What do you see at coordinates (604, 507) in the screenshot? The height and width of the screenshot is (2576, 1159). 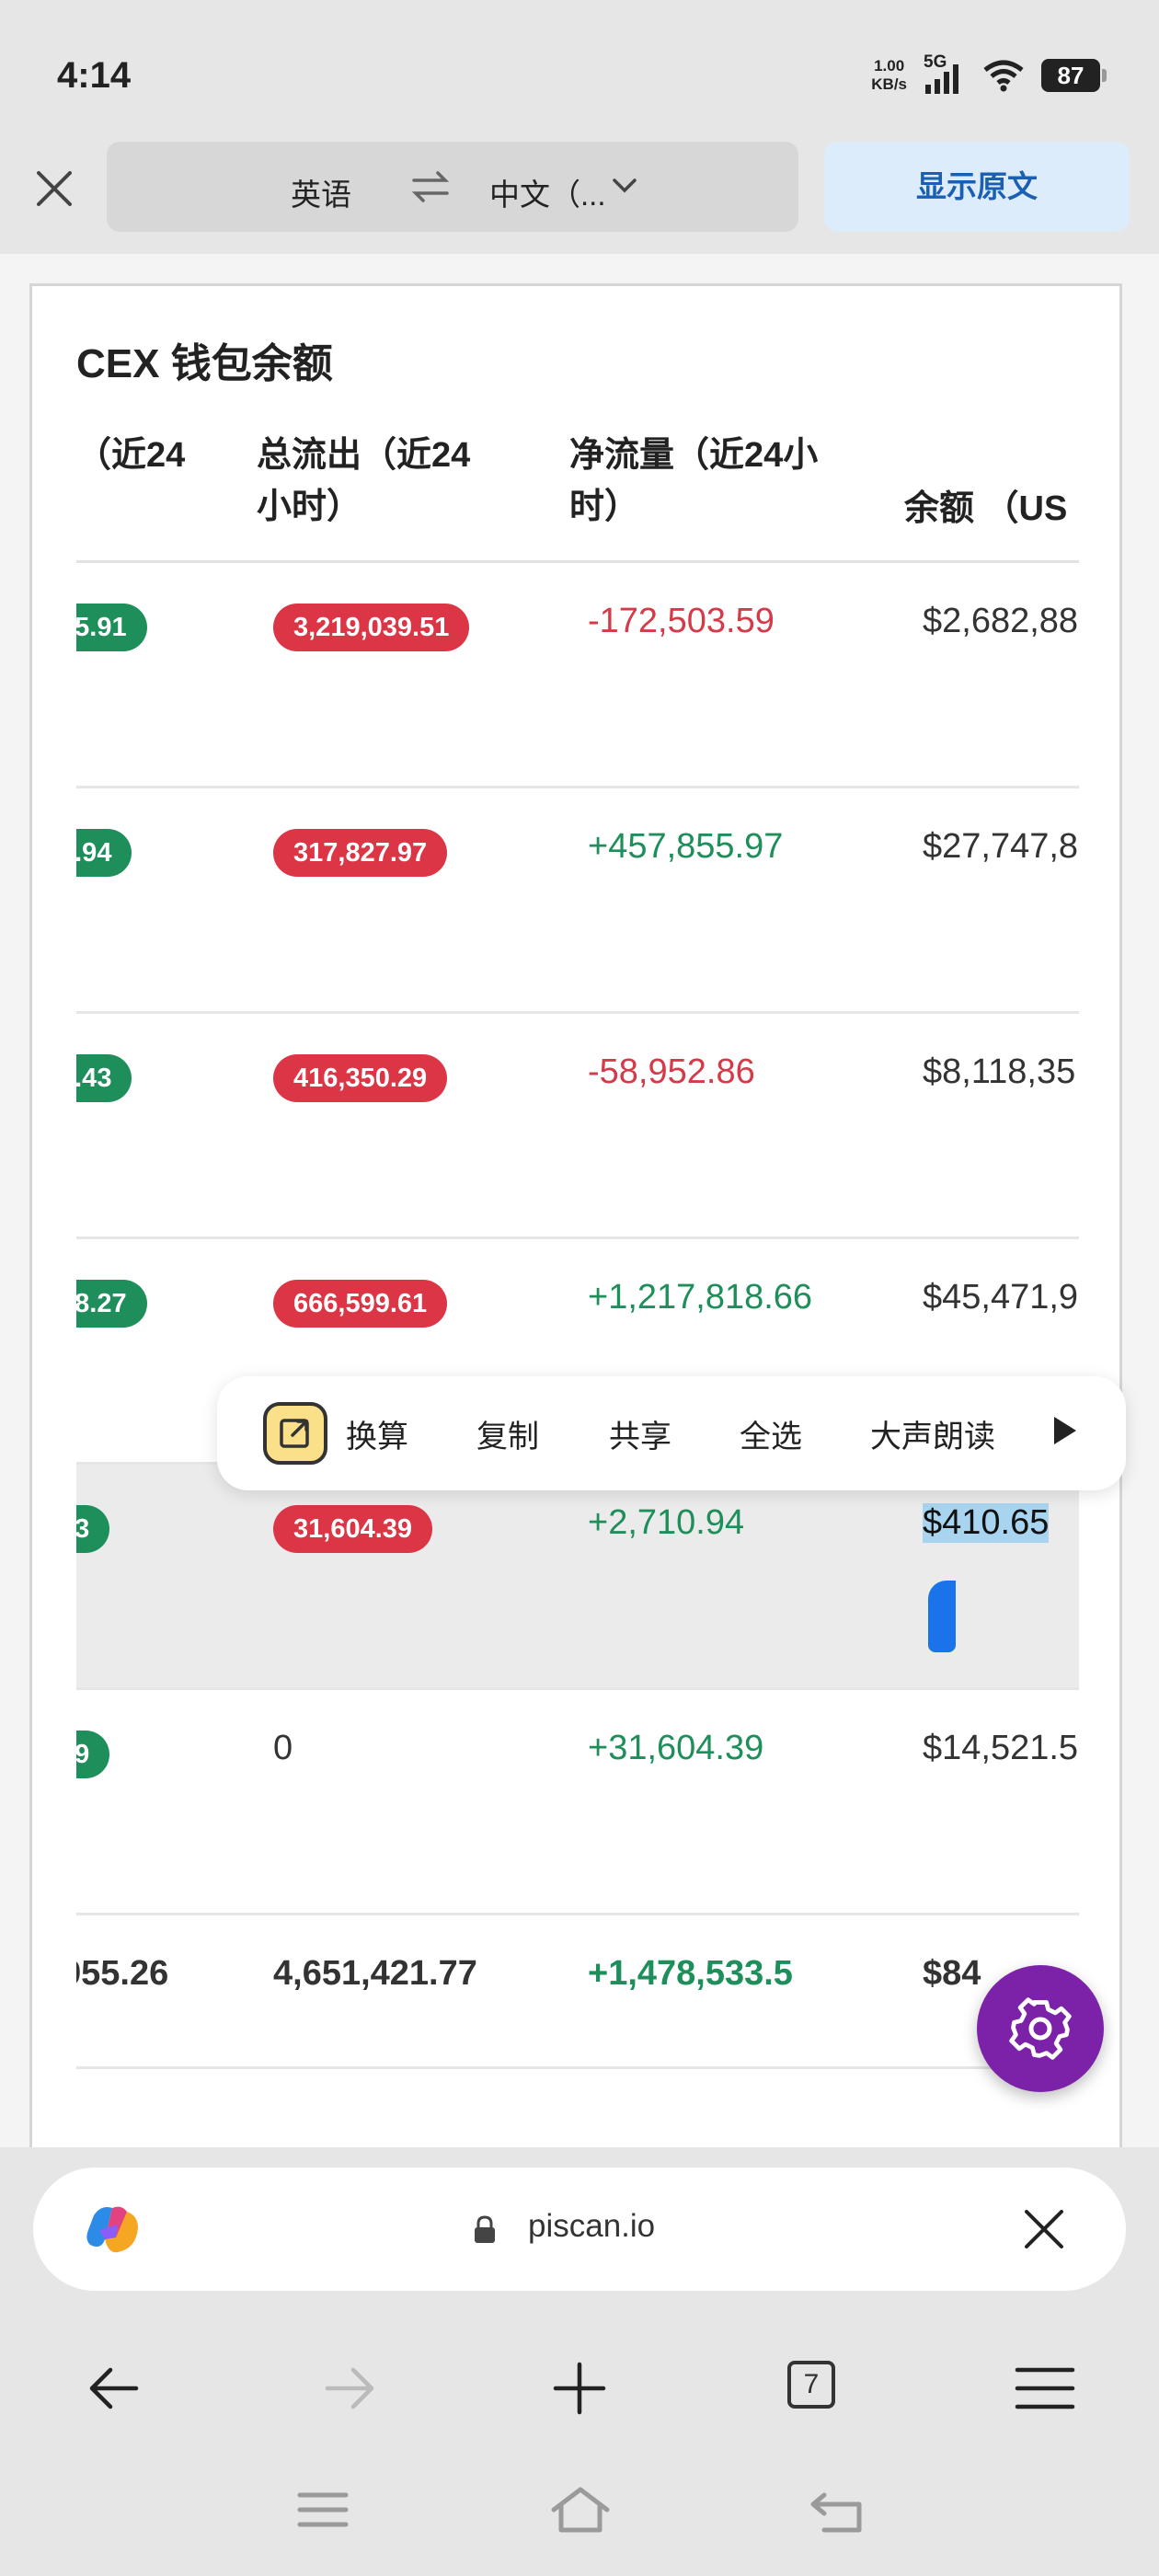 I see `header-net-line2: 时）` at bounding box center [604, 507].